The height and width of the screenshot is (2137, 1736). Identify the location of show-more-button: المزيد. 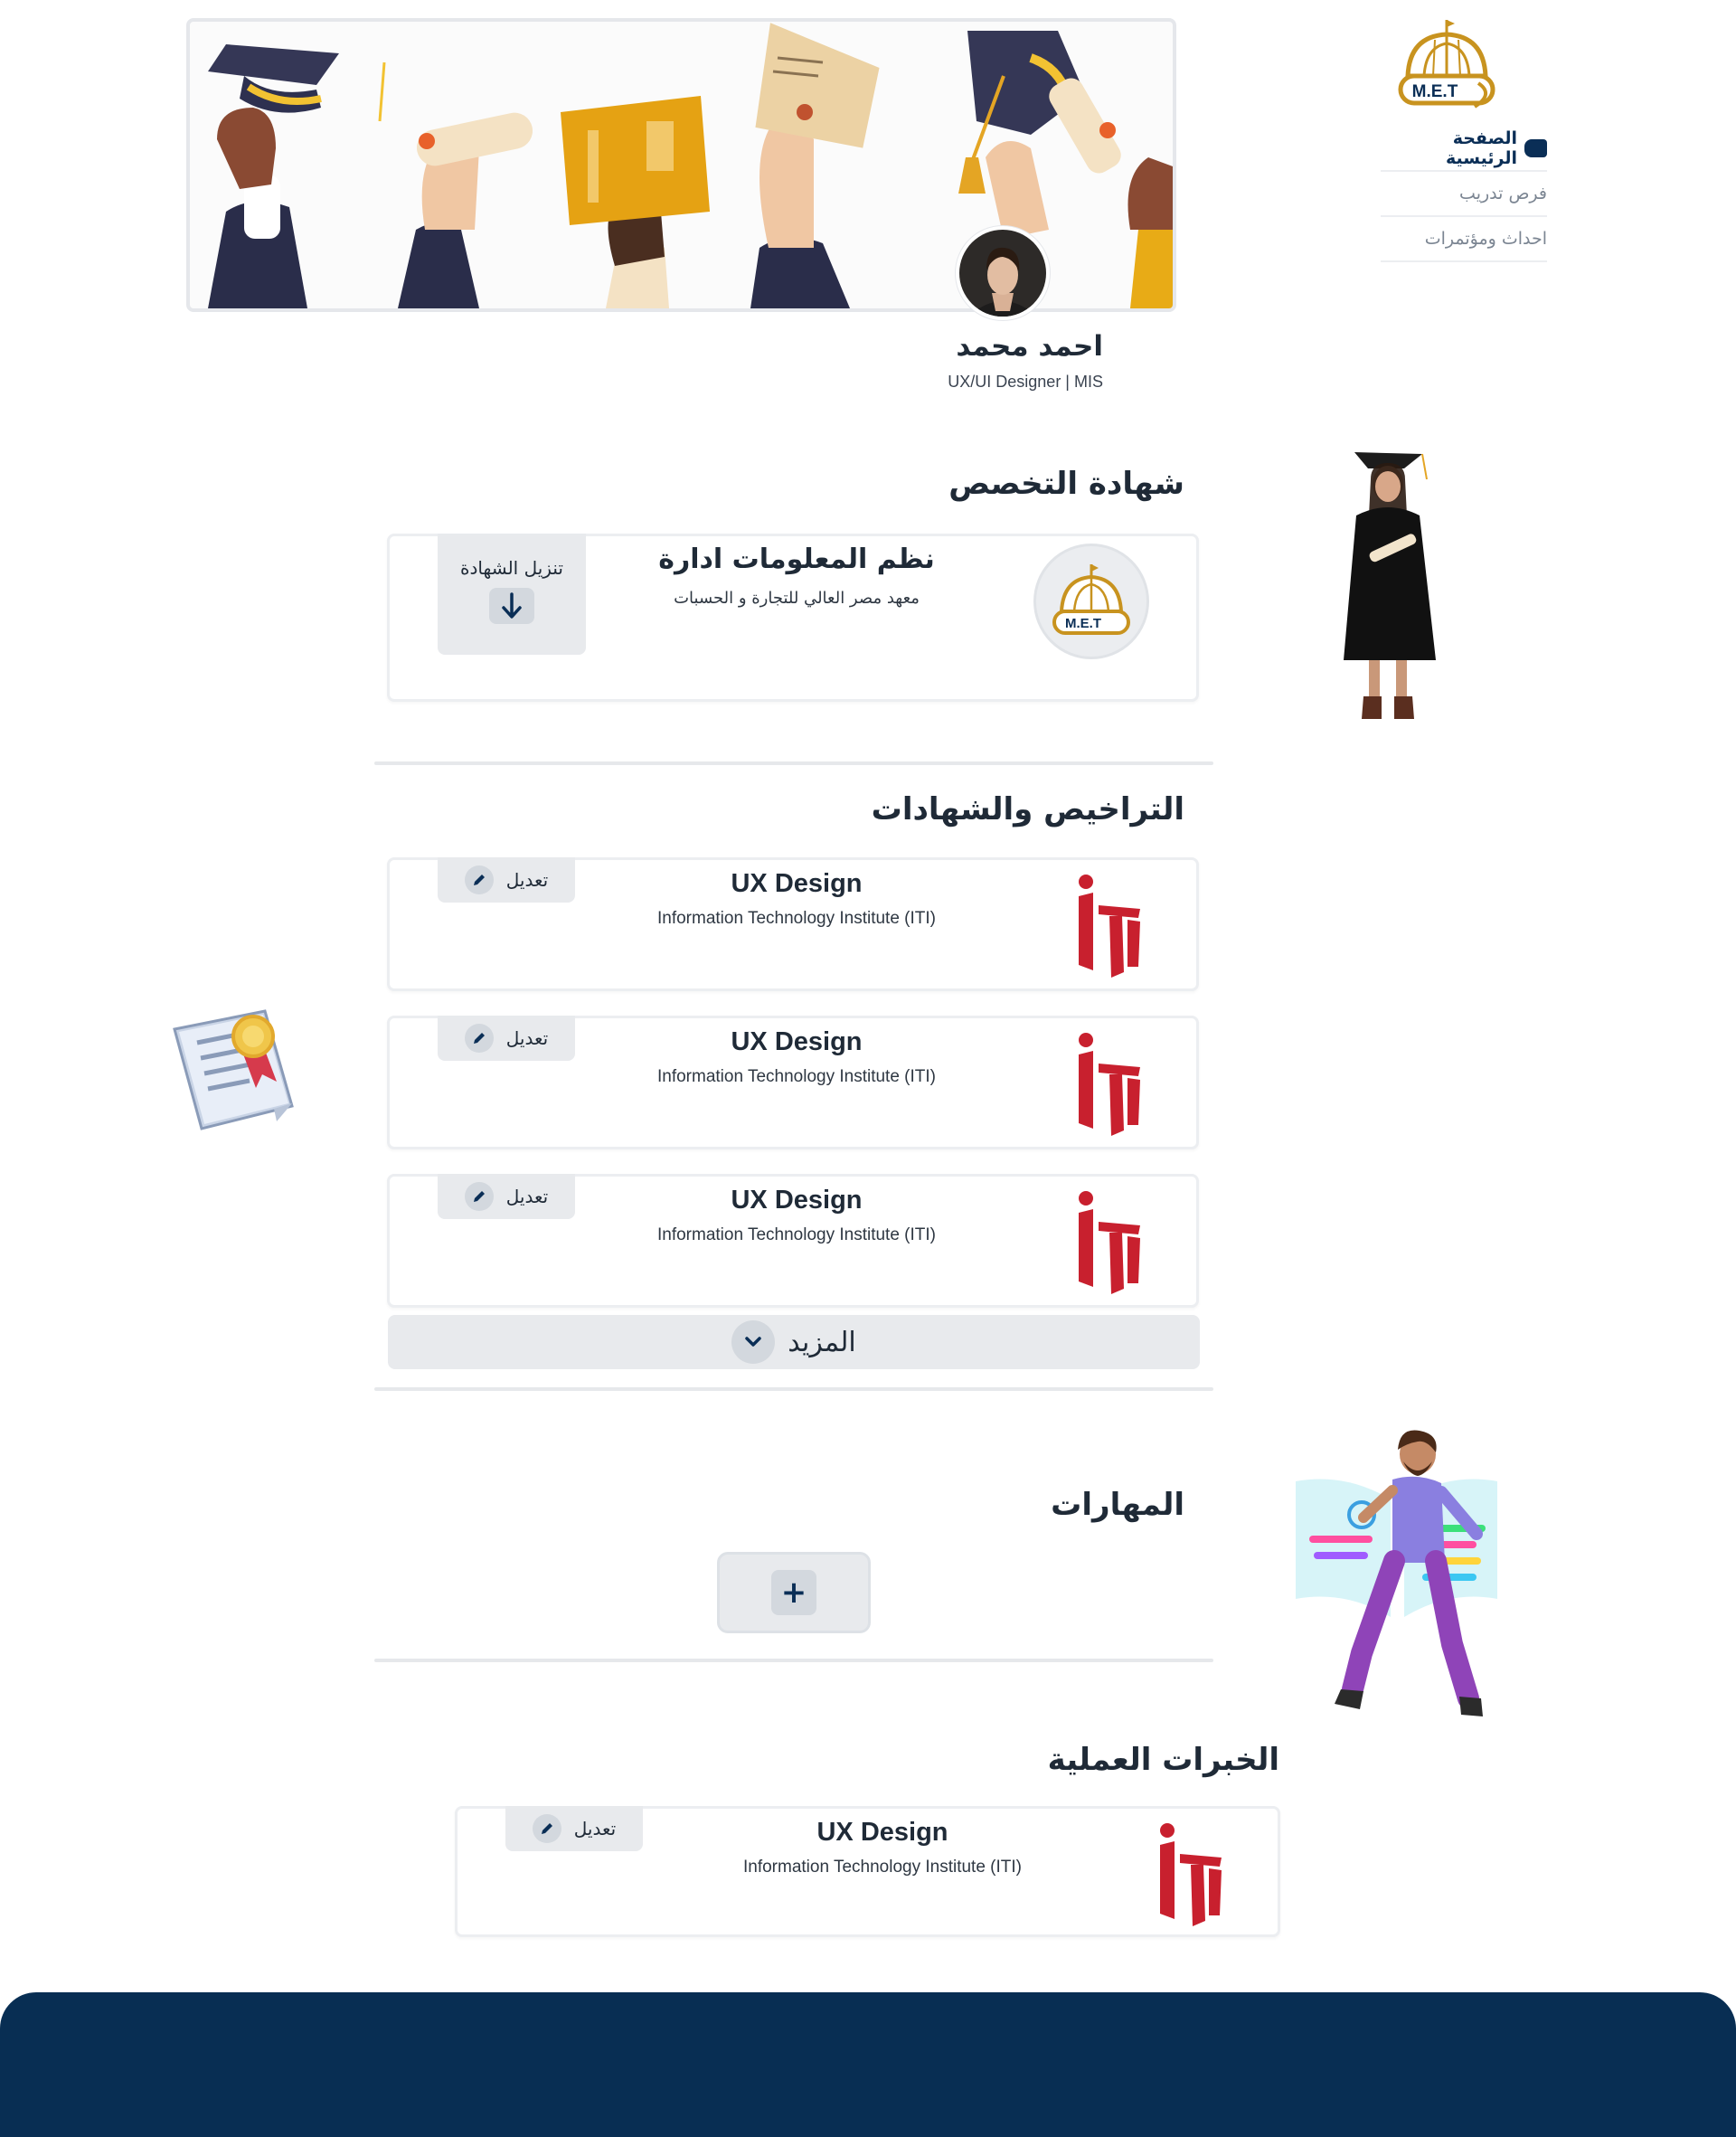
(794, 1342).